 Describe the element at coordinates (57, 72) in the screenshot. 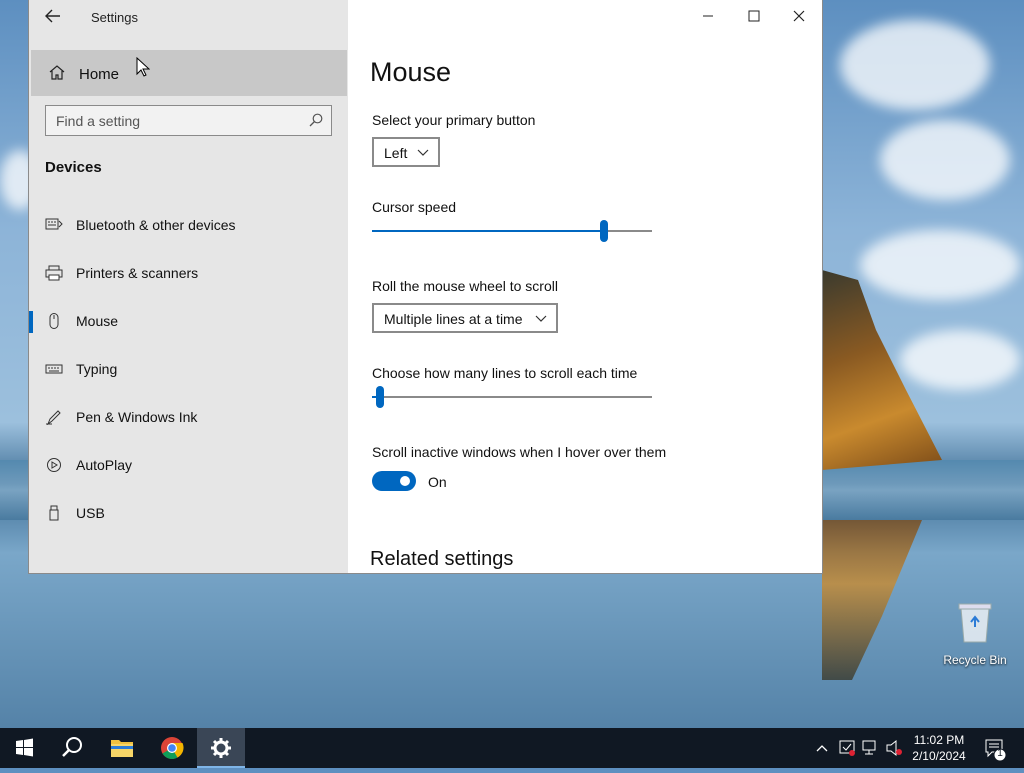

I see `home-icon` at that location.